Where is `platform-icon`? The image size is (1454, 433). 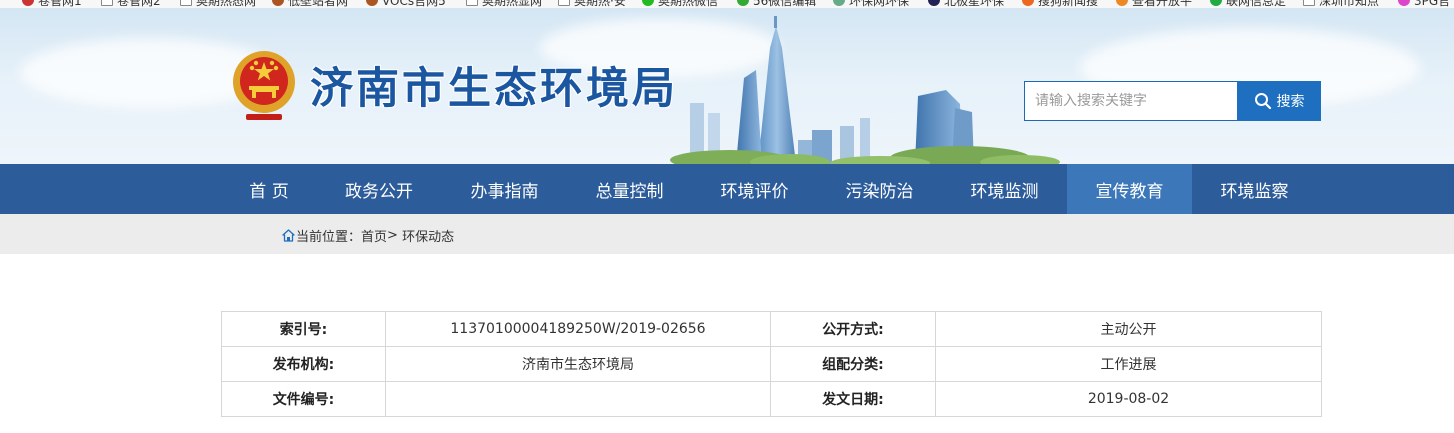 platform-icon is located at coordinates (1122, 3).